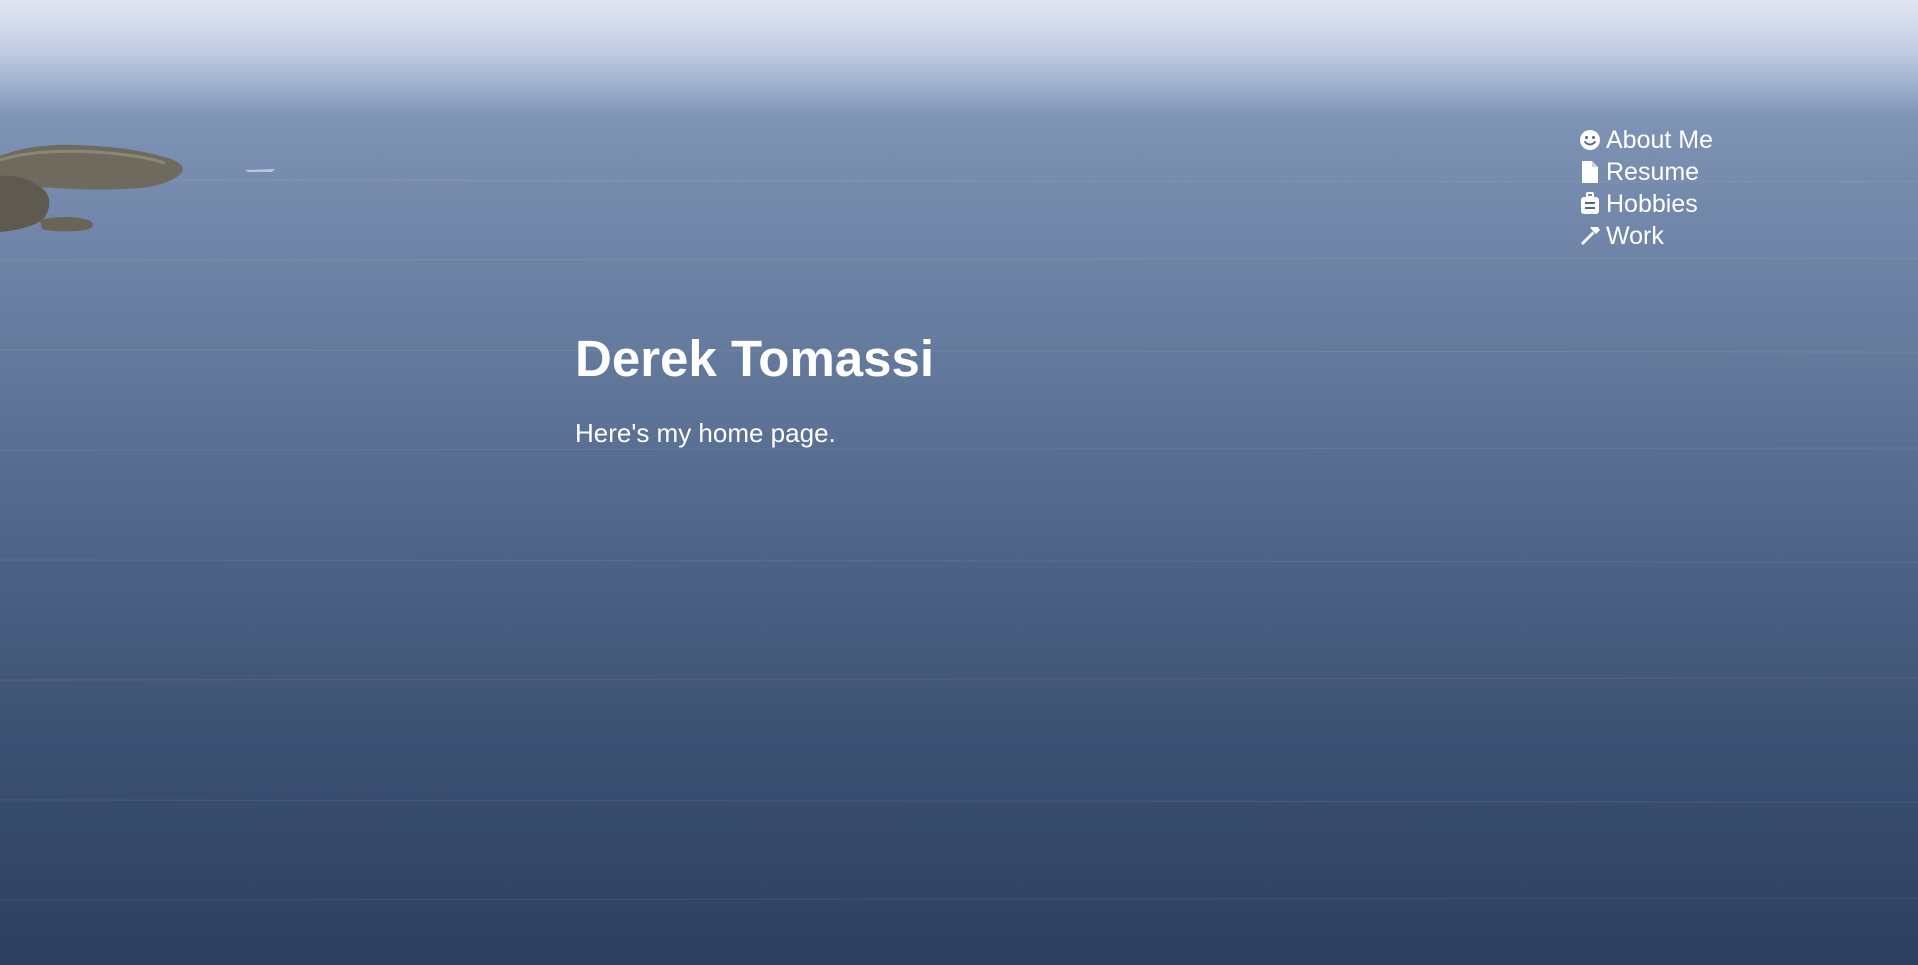  What do you see at coordinates (1652, 172) in the screenshot?
I see `nav-item-label: Resume` at bounding box center [1652, 172].